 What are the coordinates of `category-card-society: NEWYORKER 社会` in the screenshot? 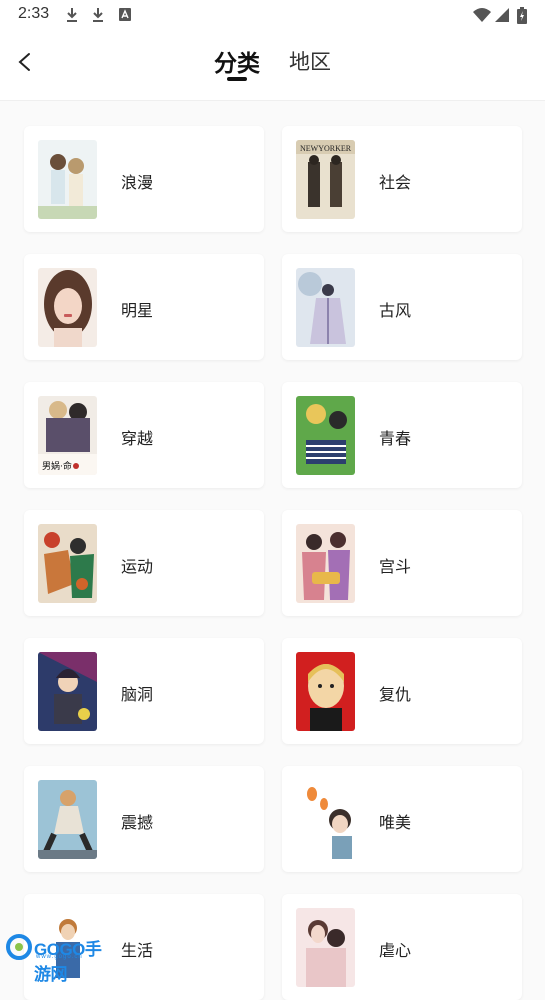 It's located at (402, 179).